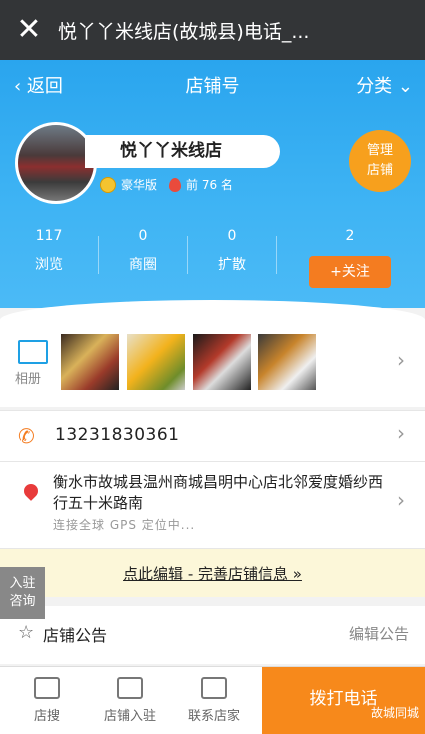 The width and height of the screenshot is (425, 734). What do you see at coordinates (175, 184) in the screenshot?
I see `flame-icon` at bounding box center [175, 184].